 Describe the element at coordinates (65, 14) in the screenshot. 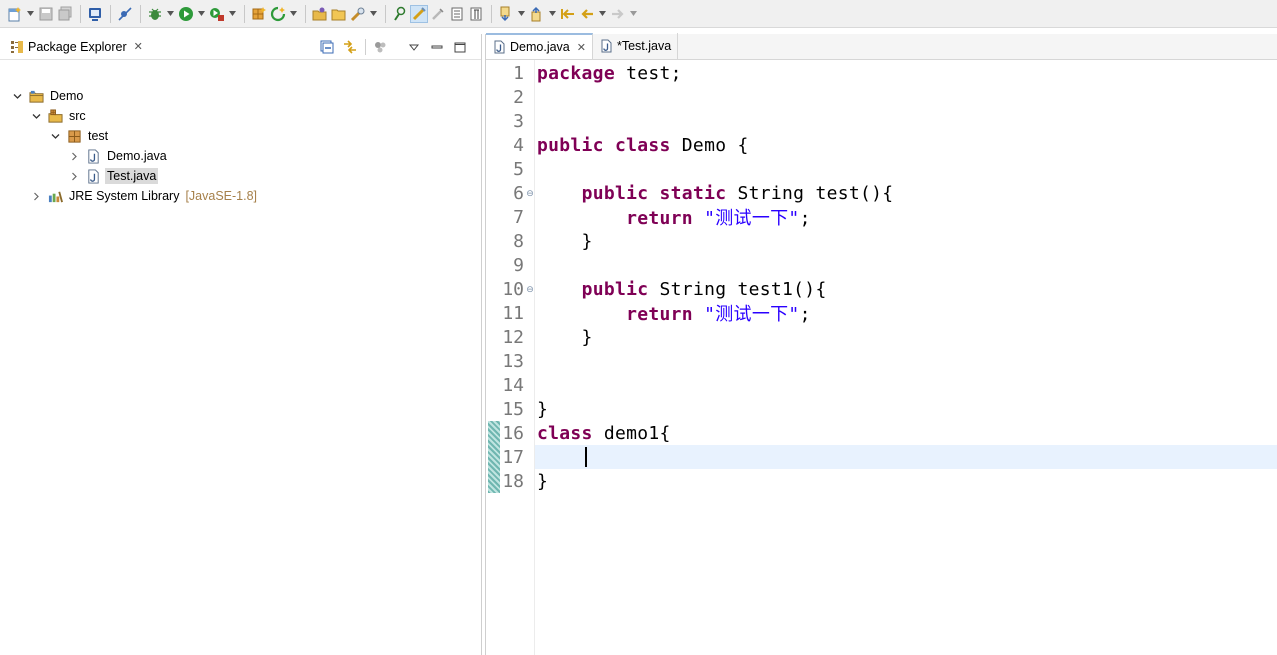

I see `save-all-icon` at that location.